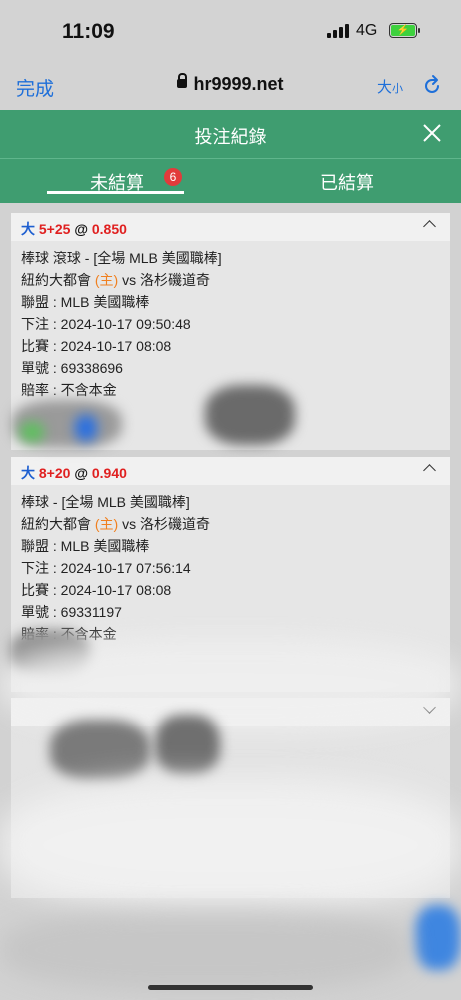 This screenshot has height=1000, width=461. What do you see at coordinates (71, 612) in the screenshot?
I see `ticket-number: 單號 : 69331197` at bounding box center [71, 612].